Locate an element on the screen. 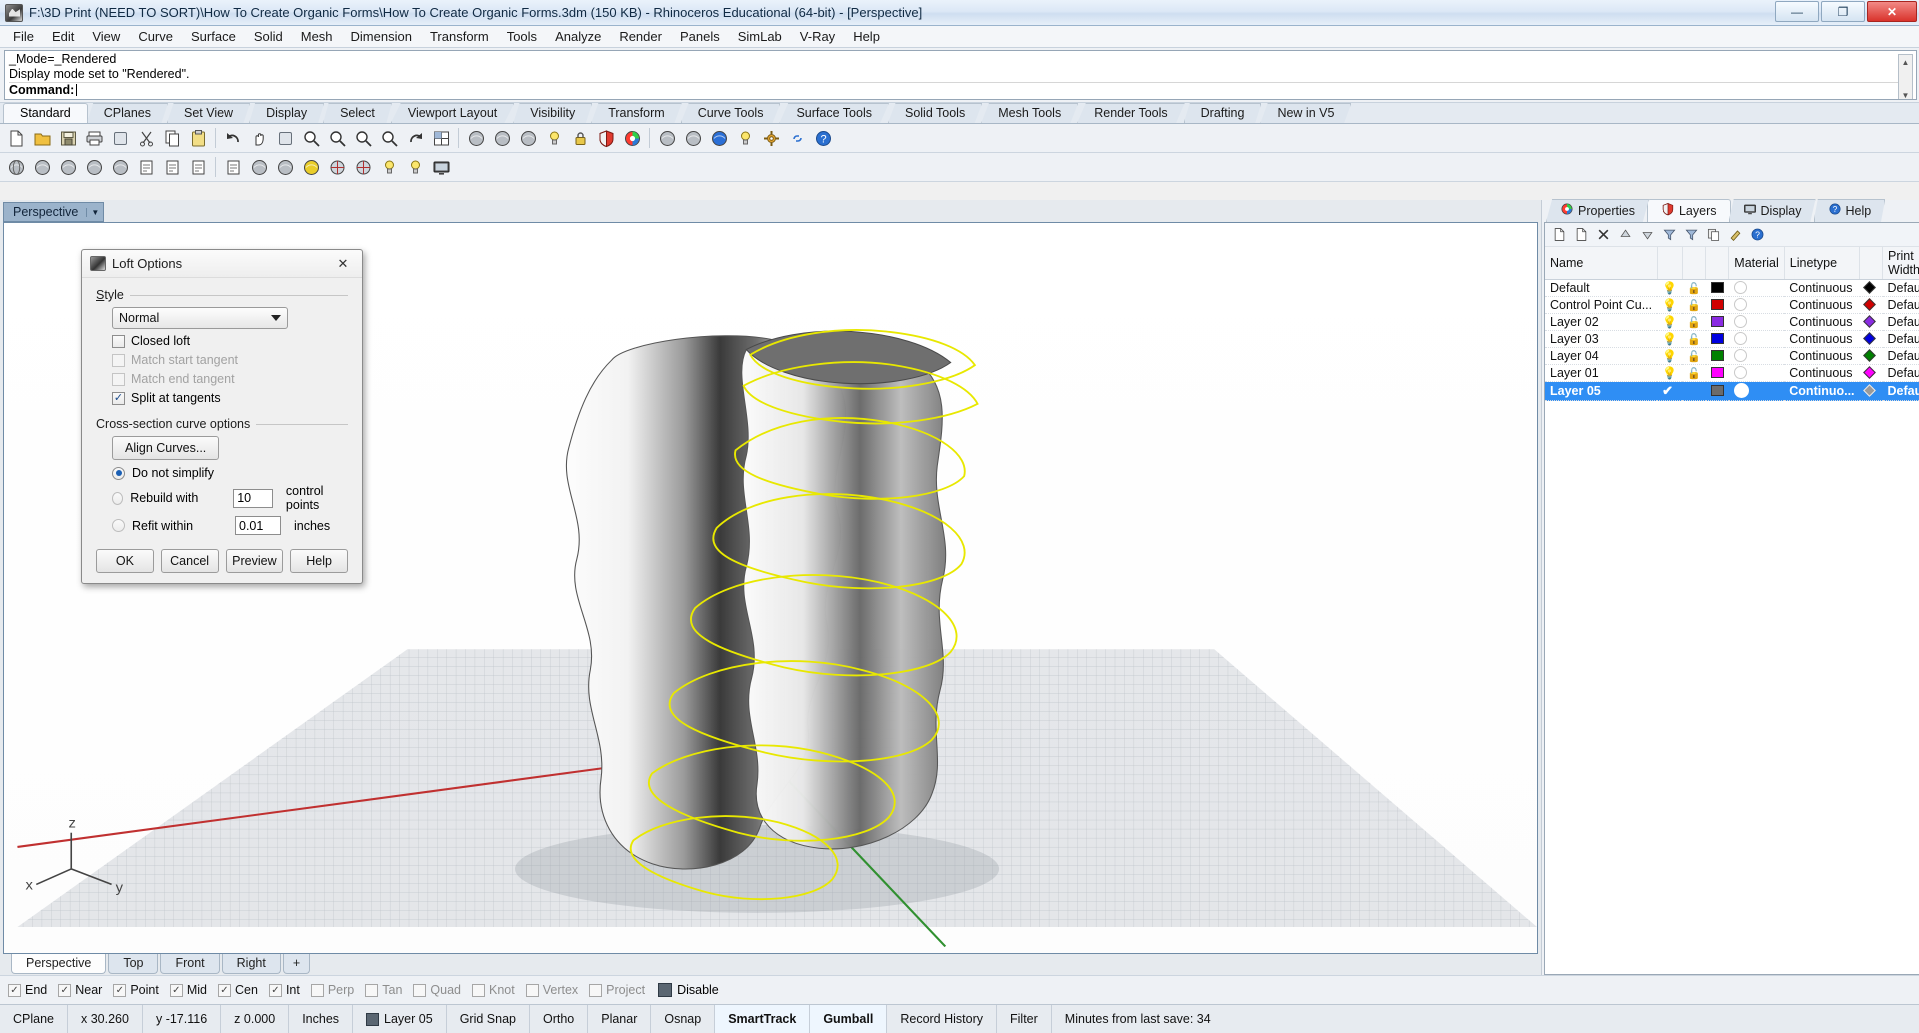 The image size is (1919, 1033). save-icon is located at coordinates (68, 138).